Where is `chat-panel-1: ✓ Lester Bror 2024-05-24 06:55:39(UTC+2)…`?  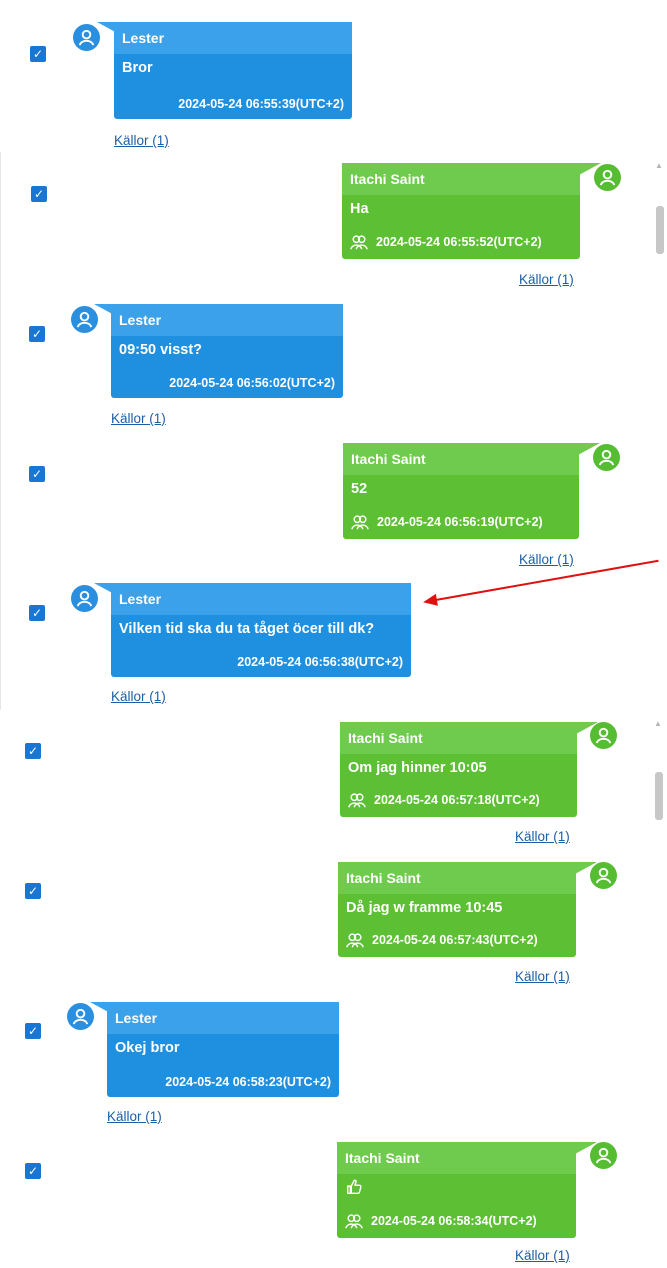
chat-panel-1: ✓ Lester Bror 2024-05-24 06:55:39(UTC+2)… is located at coordinates (333, 76).